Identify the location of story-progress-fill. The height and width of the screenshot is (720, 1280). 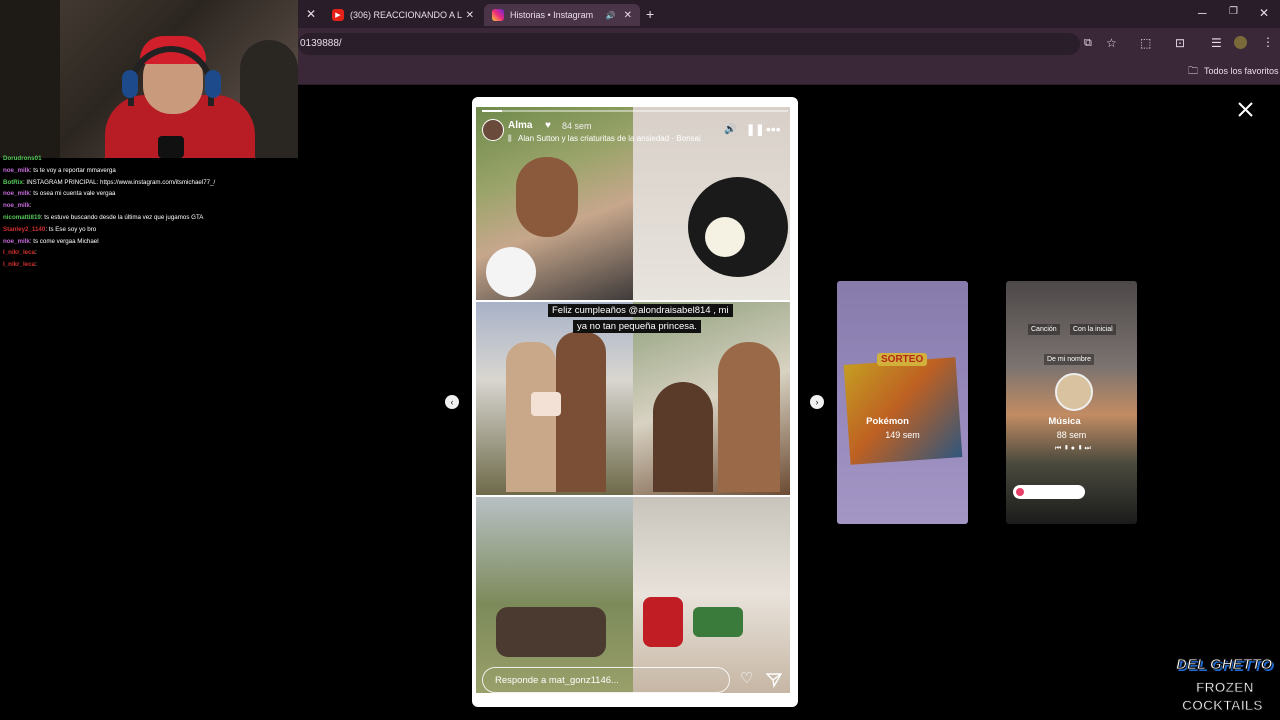
(492, 111).